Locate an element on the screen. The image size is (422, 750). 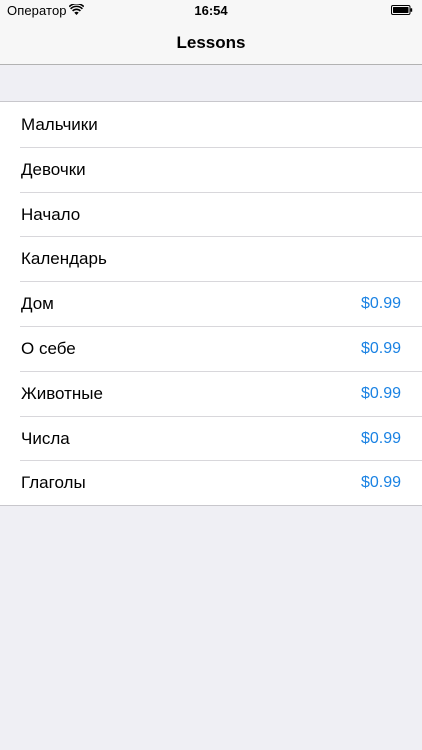
lesson-title: Животные is located at coordinates (62, 393).